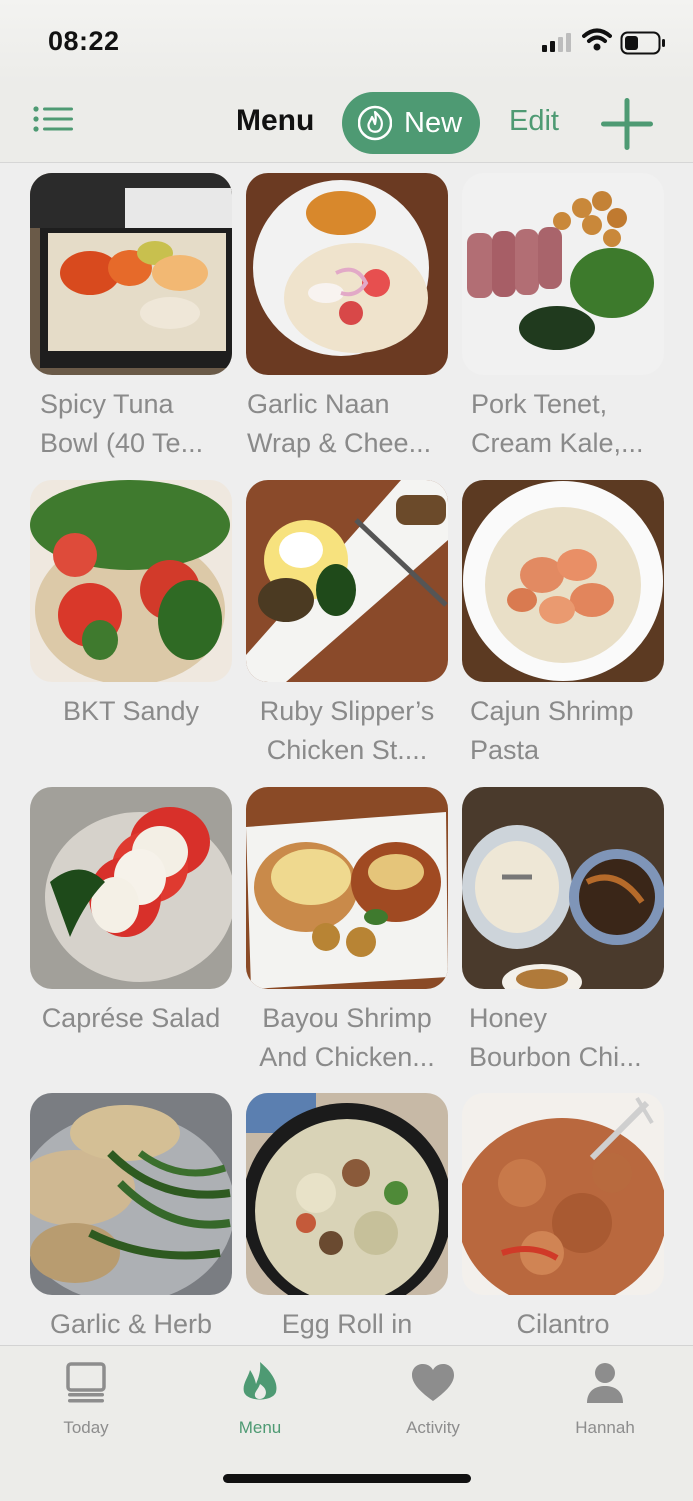 This screenshot has height=1501, width=693. Describe the element at coordinates (86, 1383) in the screenshot. I see `laptop-icon` at that location.